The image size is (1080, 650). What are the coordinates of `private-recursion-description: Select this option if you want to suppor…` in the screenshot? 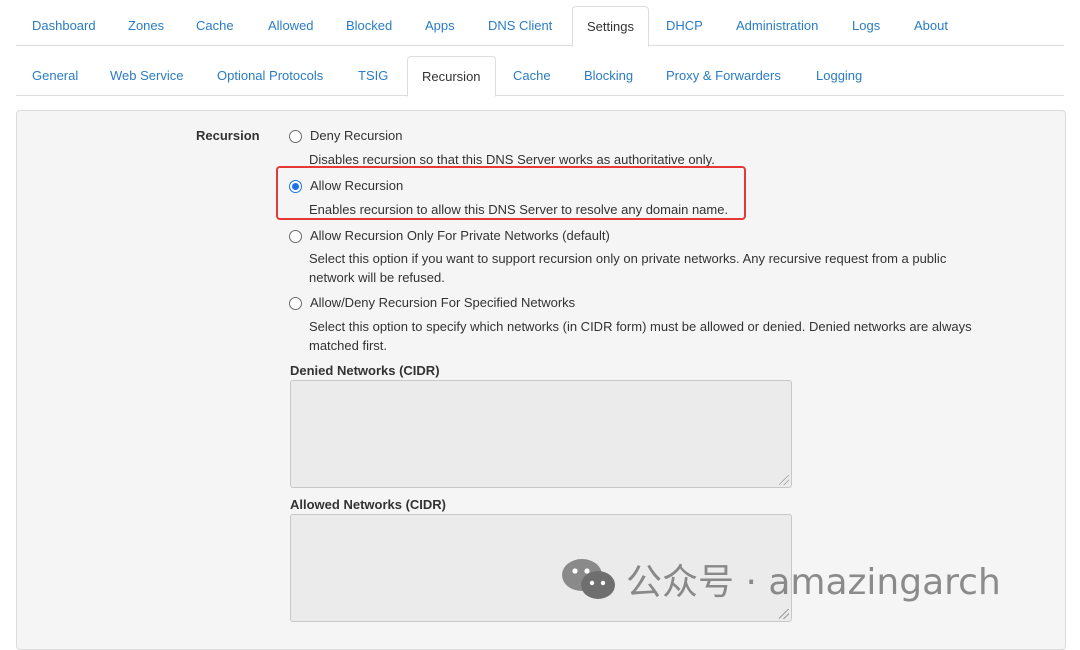 It's located at (628, 268).